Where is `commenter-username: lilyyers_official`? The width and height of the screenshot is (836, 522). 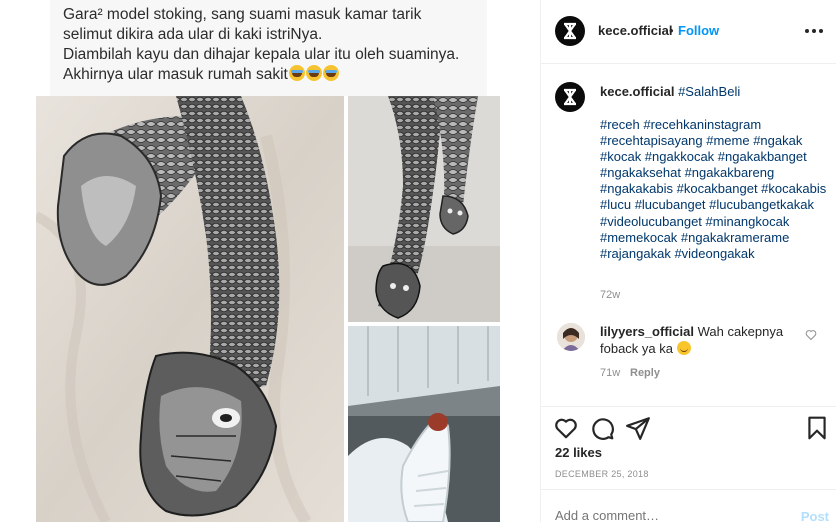
commenter-username: lilyyers_official is located at coordinates (647, 331).